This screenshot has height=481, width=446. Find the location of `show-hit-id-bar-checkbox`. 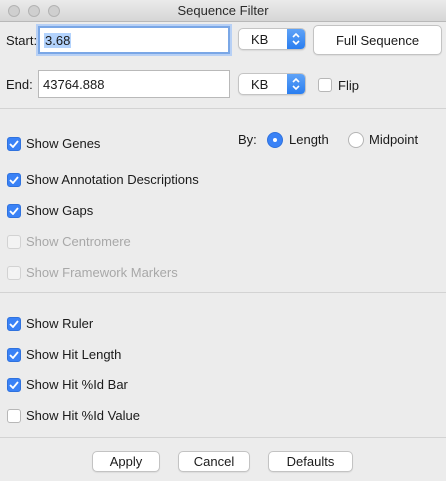

show-hit-id-bar-checkbox is located at coordinates (14, 385).